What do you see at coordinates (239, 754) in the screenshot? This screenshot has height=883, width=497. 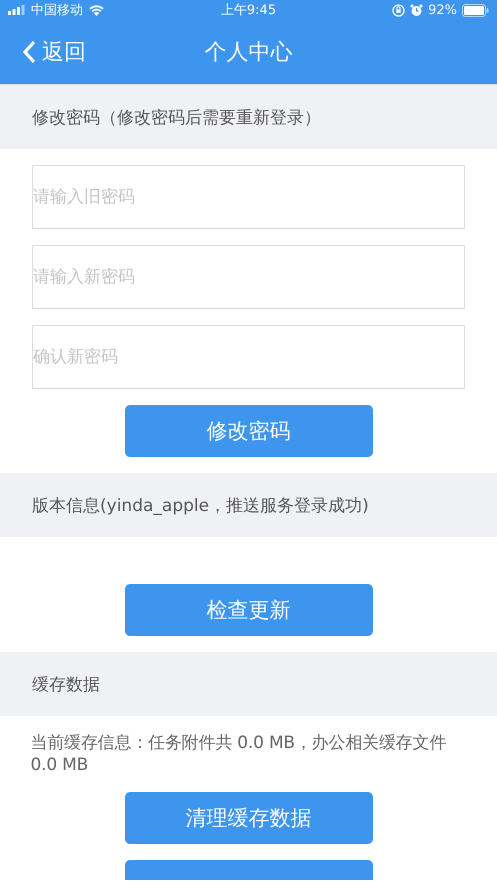 I see `cache-info-text: 当前缓存信息：任务附件共 0.0 MB，办公相关缓存文件 0.0 MB` at bounding box center [239, 754].